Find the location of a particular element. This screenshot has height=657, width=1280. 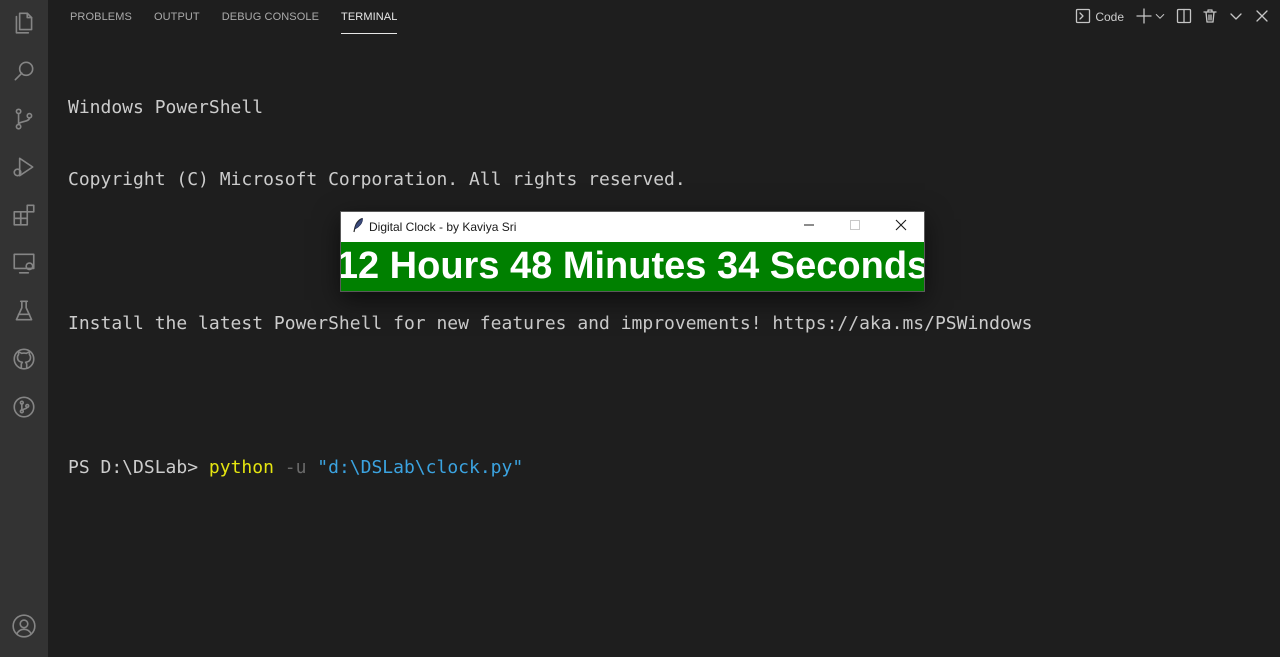

maximize-button is located at coordinates (855, 227).